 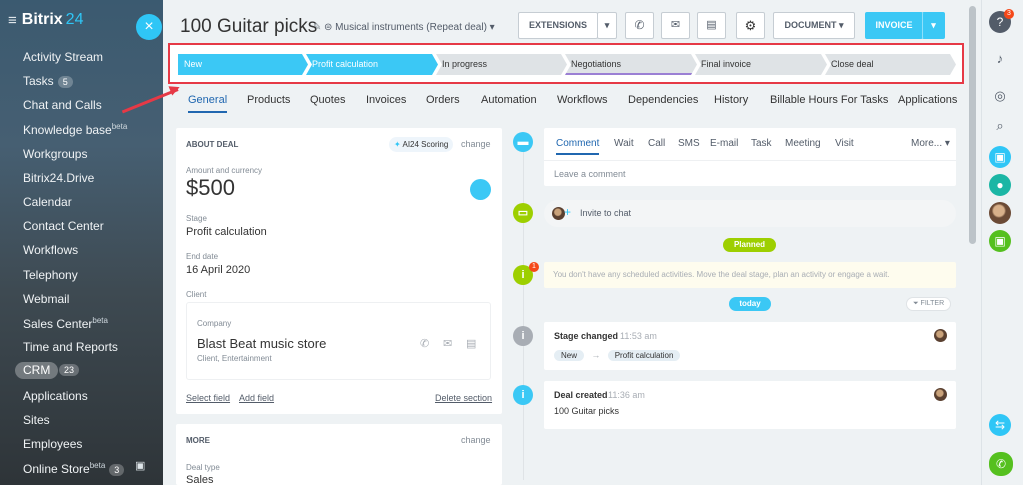 What do you see at coordinates (894, 25) in the screenshot?
I see `invoice-button: INVOICE` at bounding box center [894, 25].